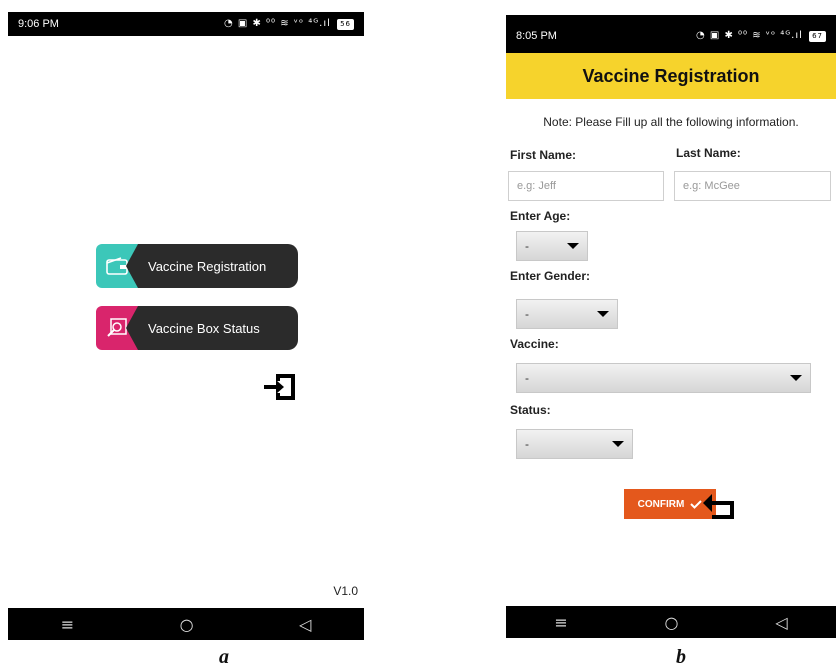 This screenshot has width=838, height=670. What do you see at coordinates (212, 266) in the screenshot?
I see `vaccine-registration-label: Vaccine Registration` at bounding box center [212, 266].